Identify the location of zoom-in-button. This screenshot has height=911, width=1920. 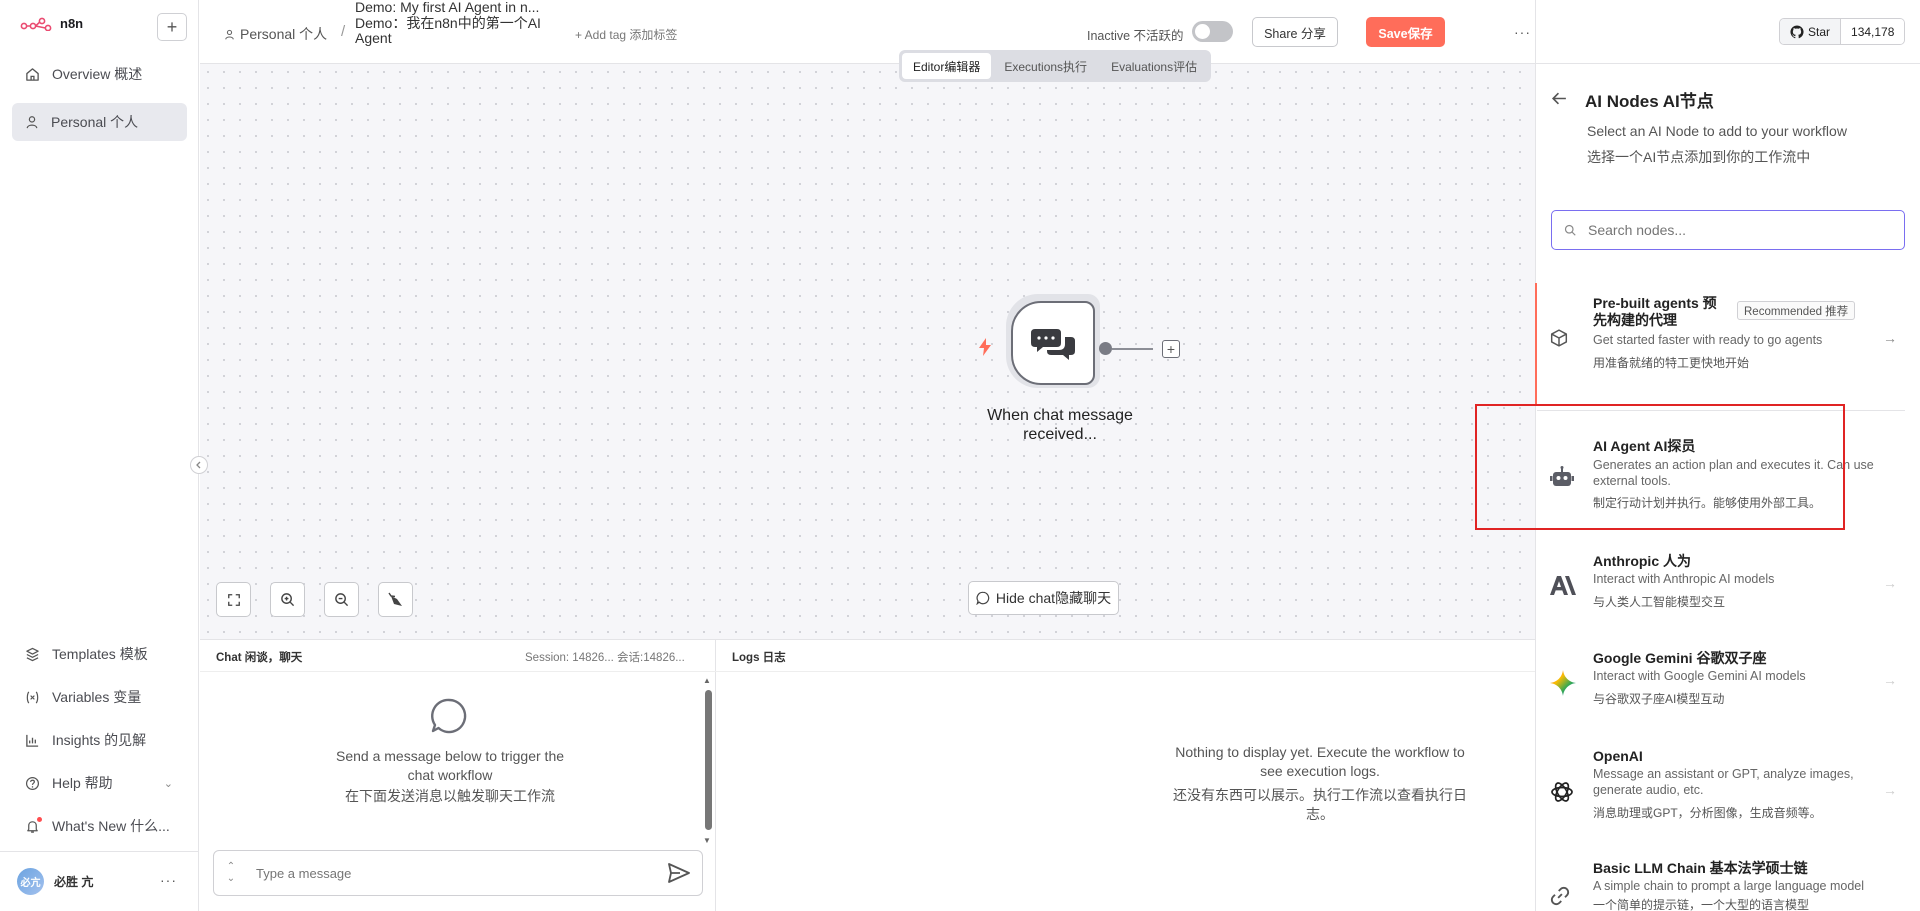
(287, 599).